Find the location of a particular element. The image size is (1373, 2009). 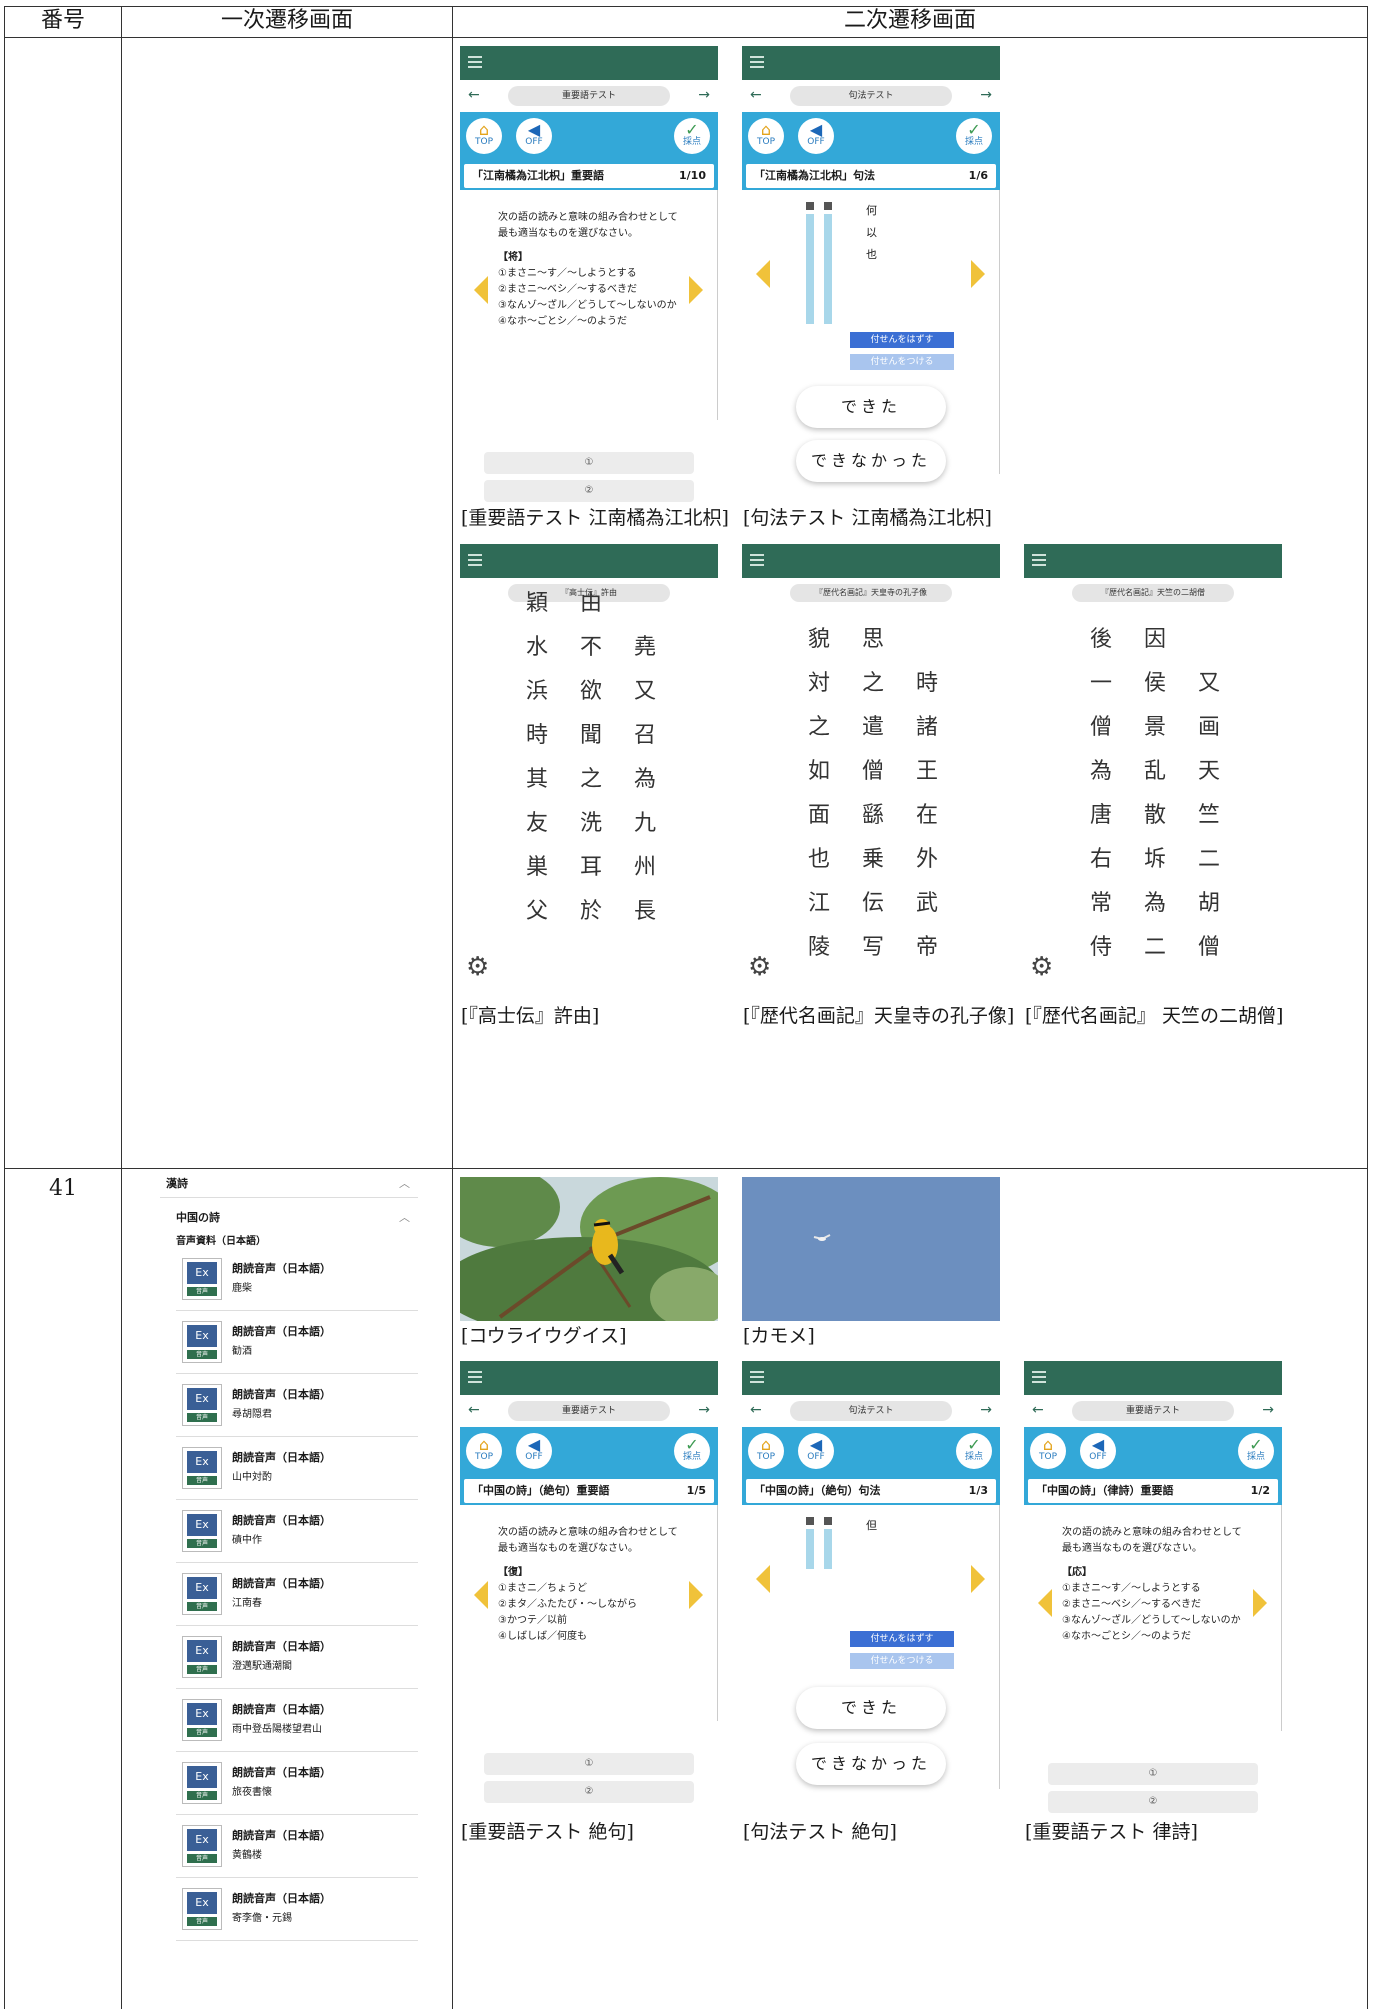

nav-title: 句法テスト is located at coordinates (871, 1411).